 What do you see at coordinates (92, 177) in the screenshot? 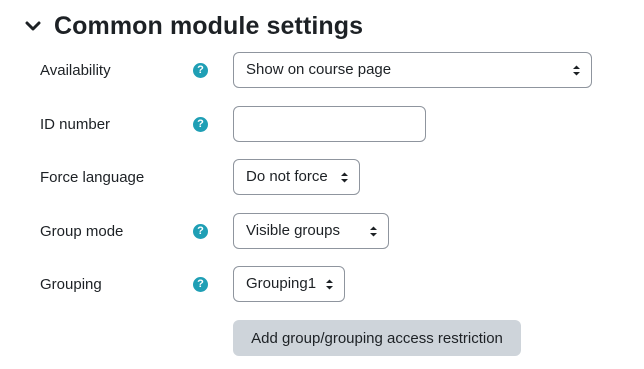
I see `force-language-label: Force language` at bounding box center [92, 177].